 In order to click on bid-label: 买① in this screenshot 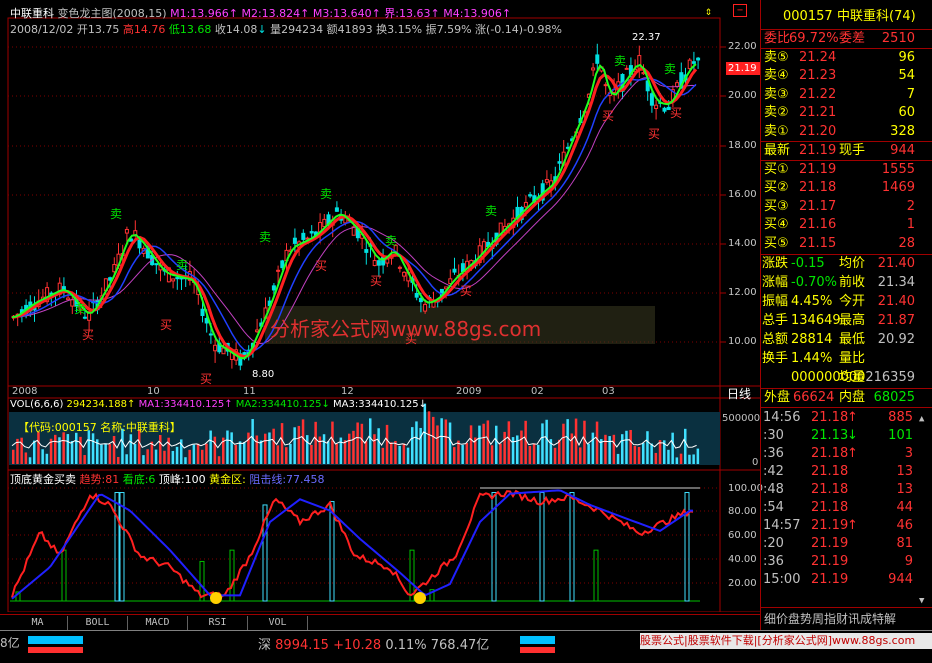, I will do `click(776, 169)`.